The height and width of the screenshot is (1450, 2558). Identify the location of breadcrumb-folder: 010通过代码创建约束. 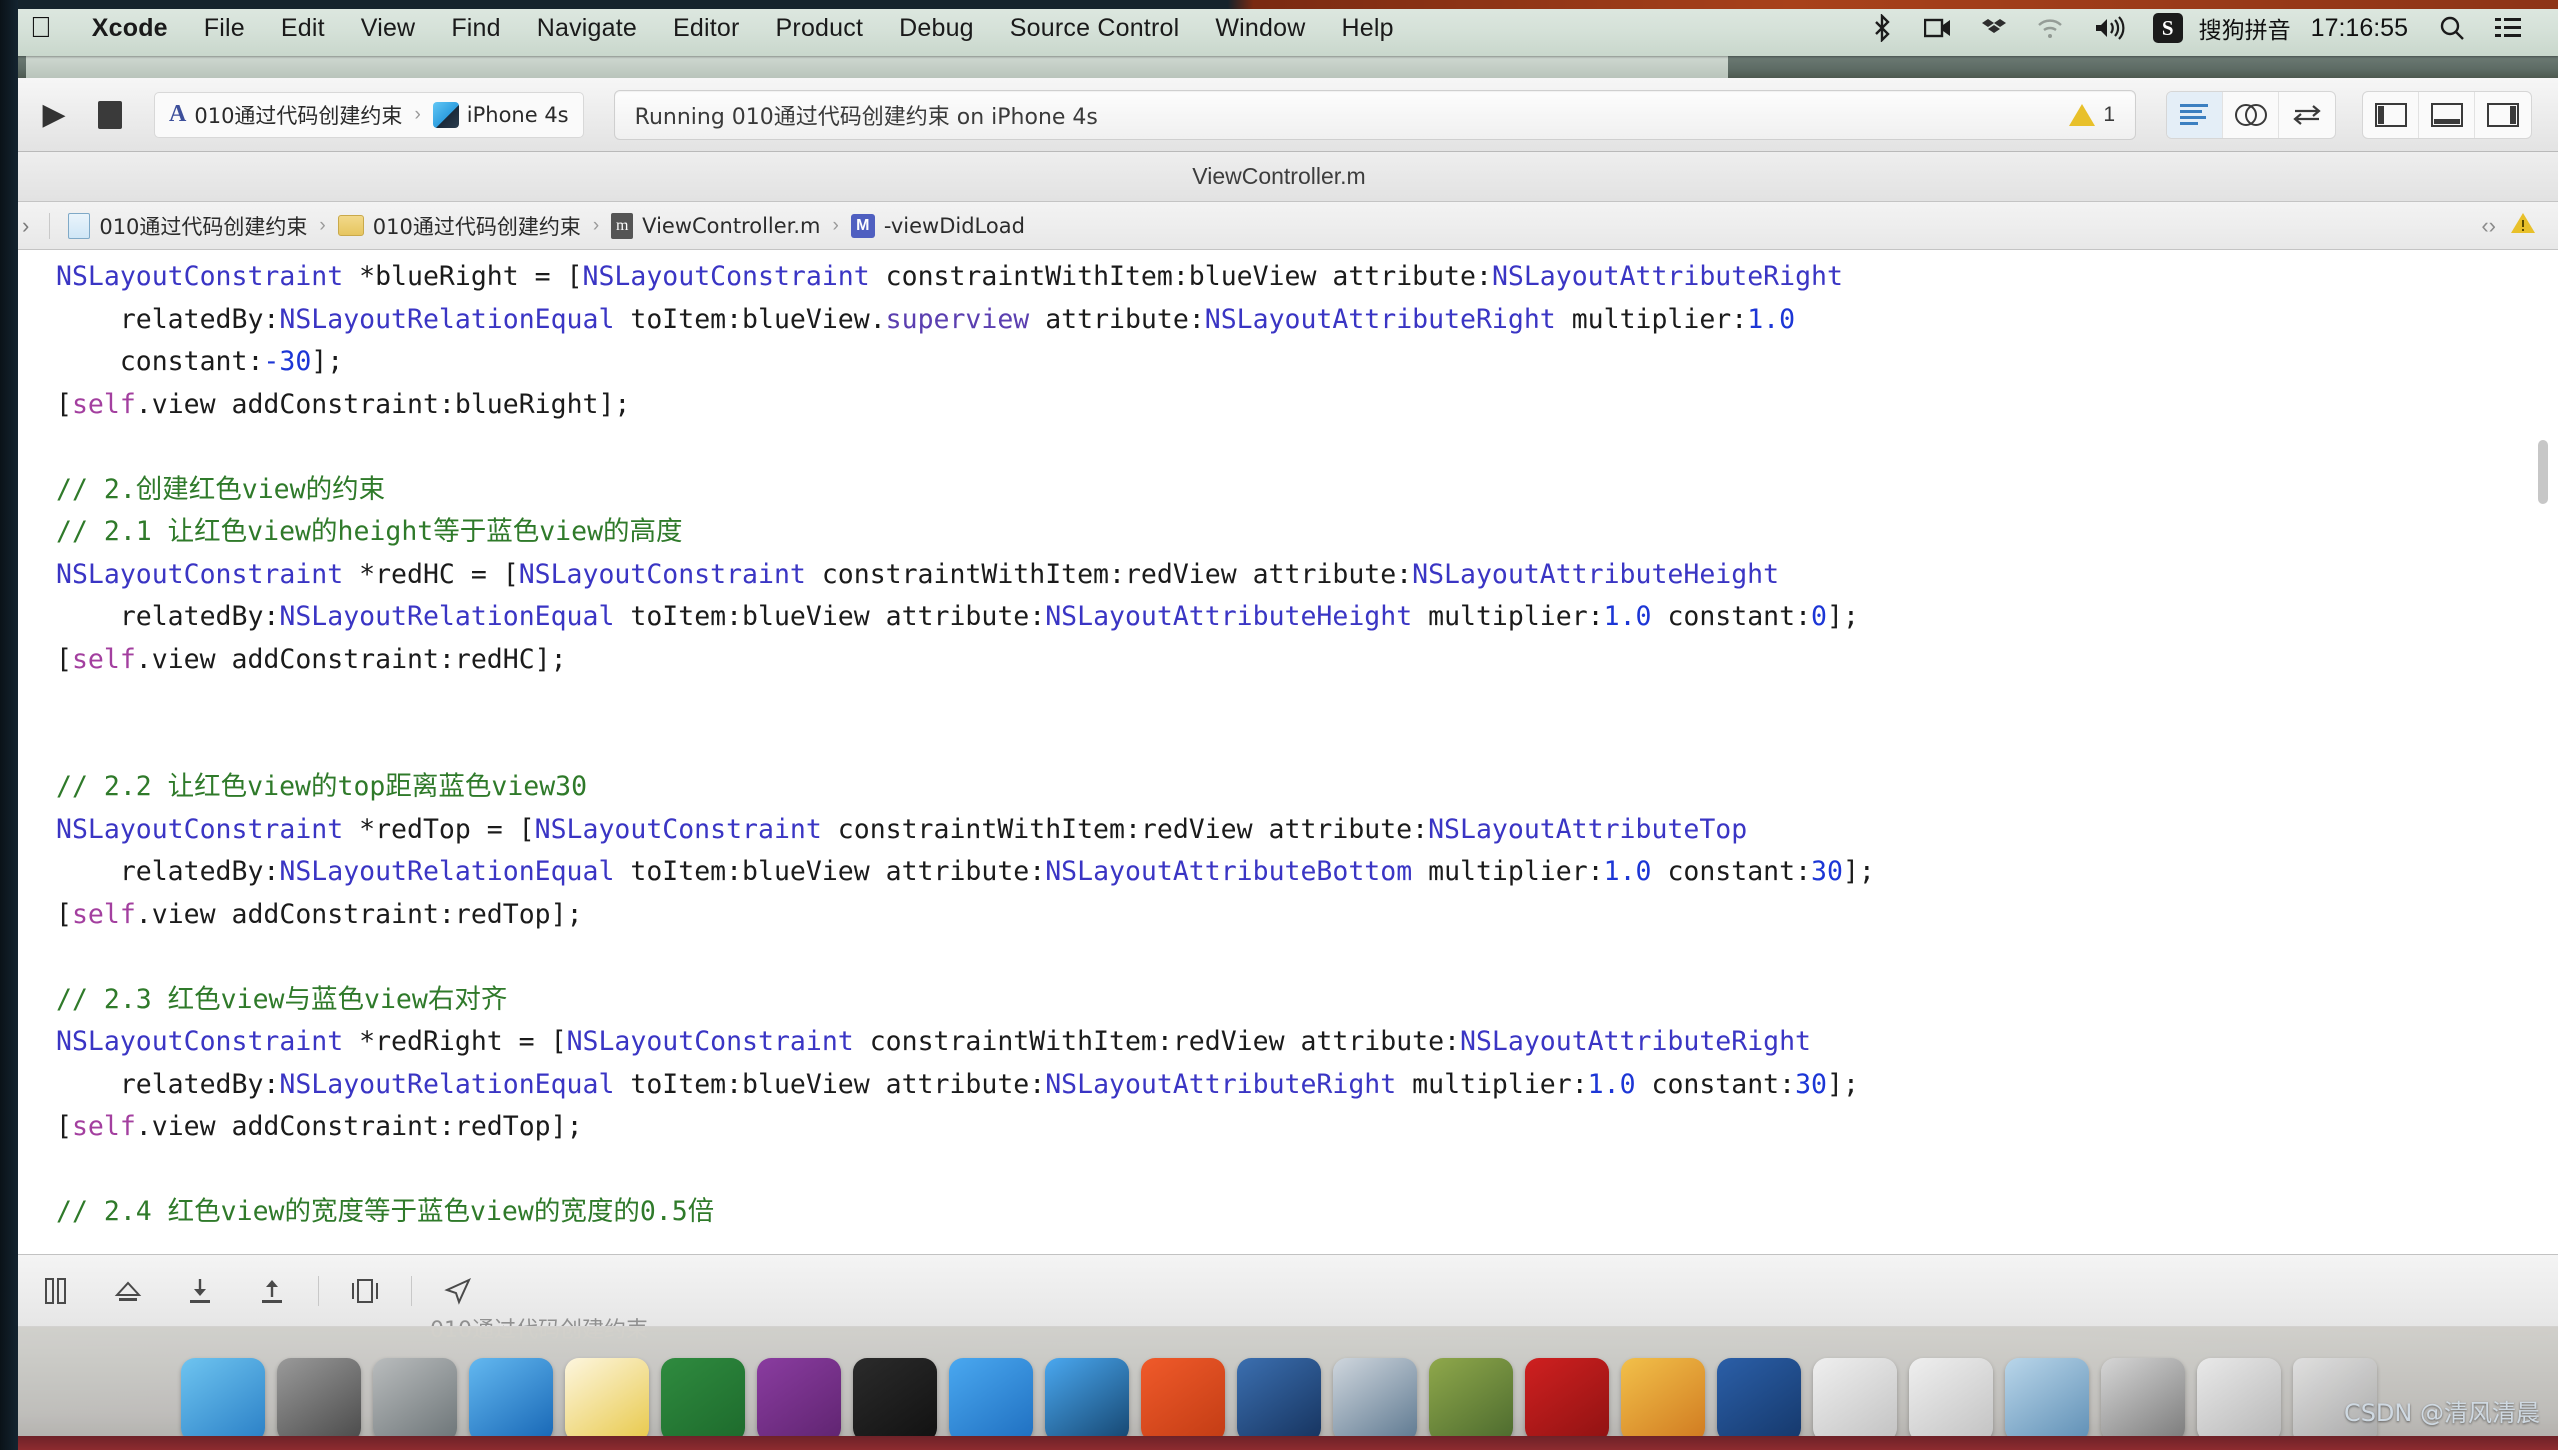
(459, 226).